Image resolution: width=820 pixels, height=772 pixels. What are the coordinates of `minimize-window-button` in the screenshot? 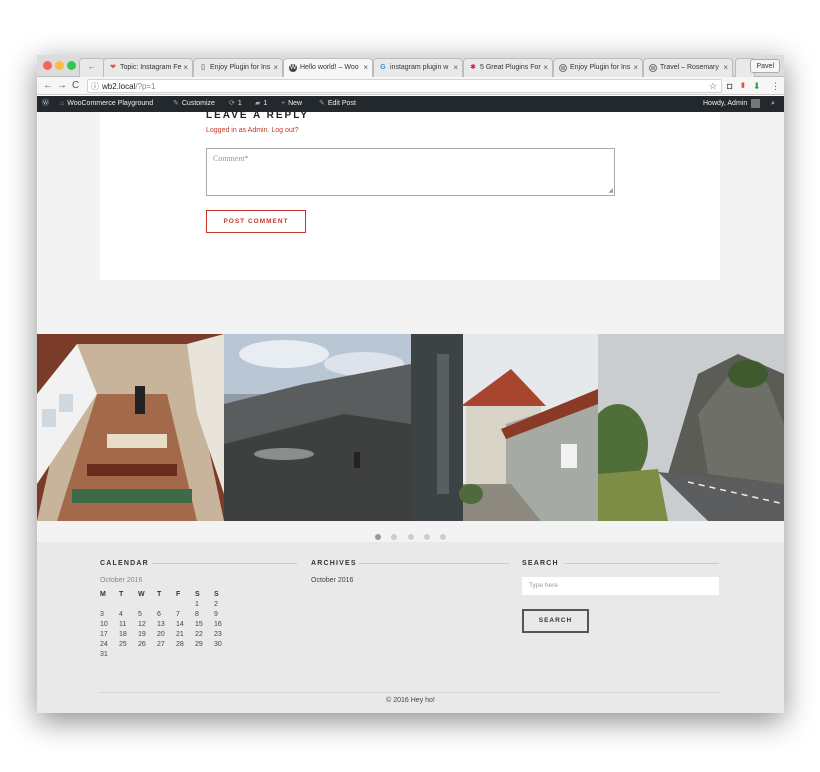 It's located at (59, 65).